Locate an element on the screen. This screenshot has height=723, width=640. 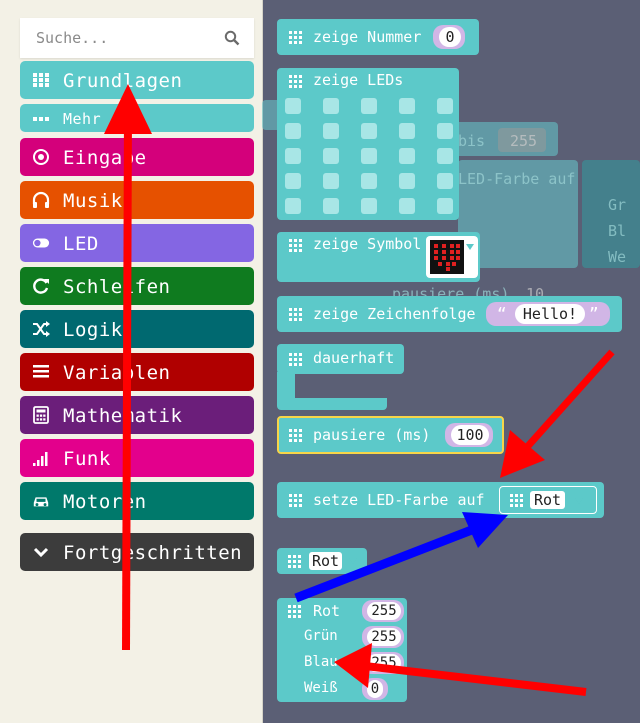
show-string-block: zeige Zeichenfolge “ Hello! ” is located at coordinates (449, 314).